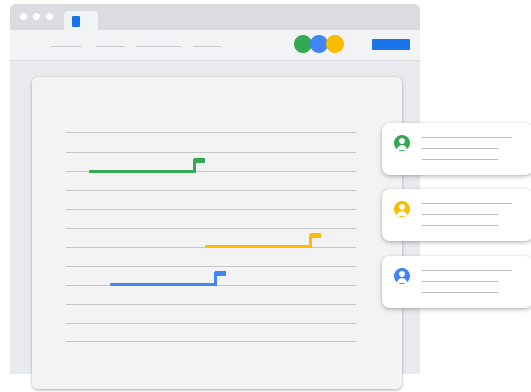 This screenshot has height=392, width=531. I want to click on toolbar, so click(215, 45).